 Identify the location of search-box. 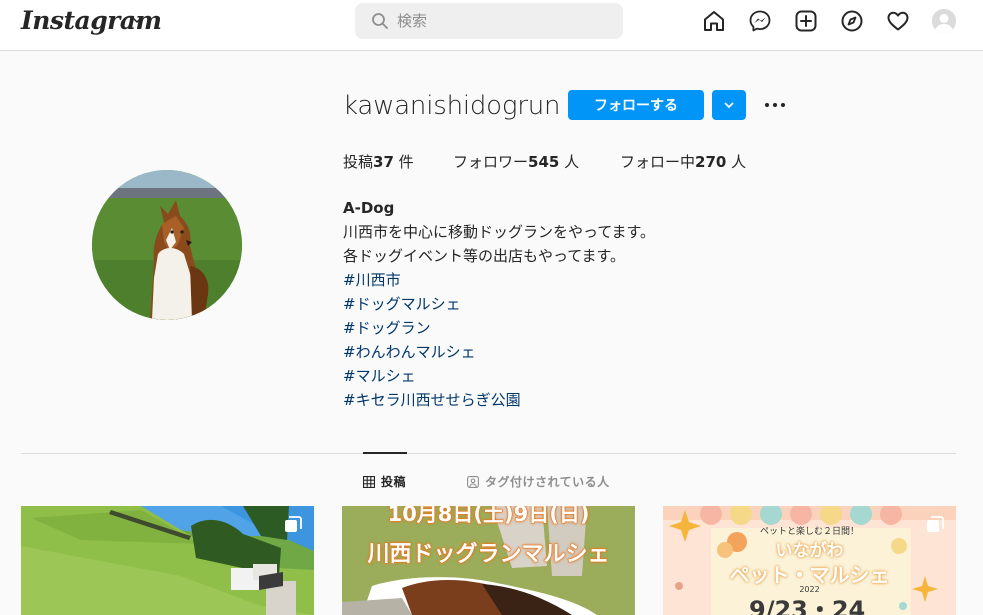
(489, 21).